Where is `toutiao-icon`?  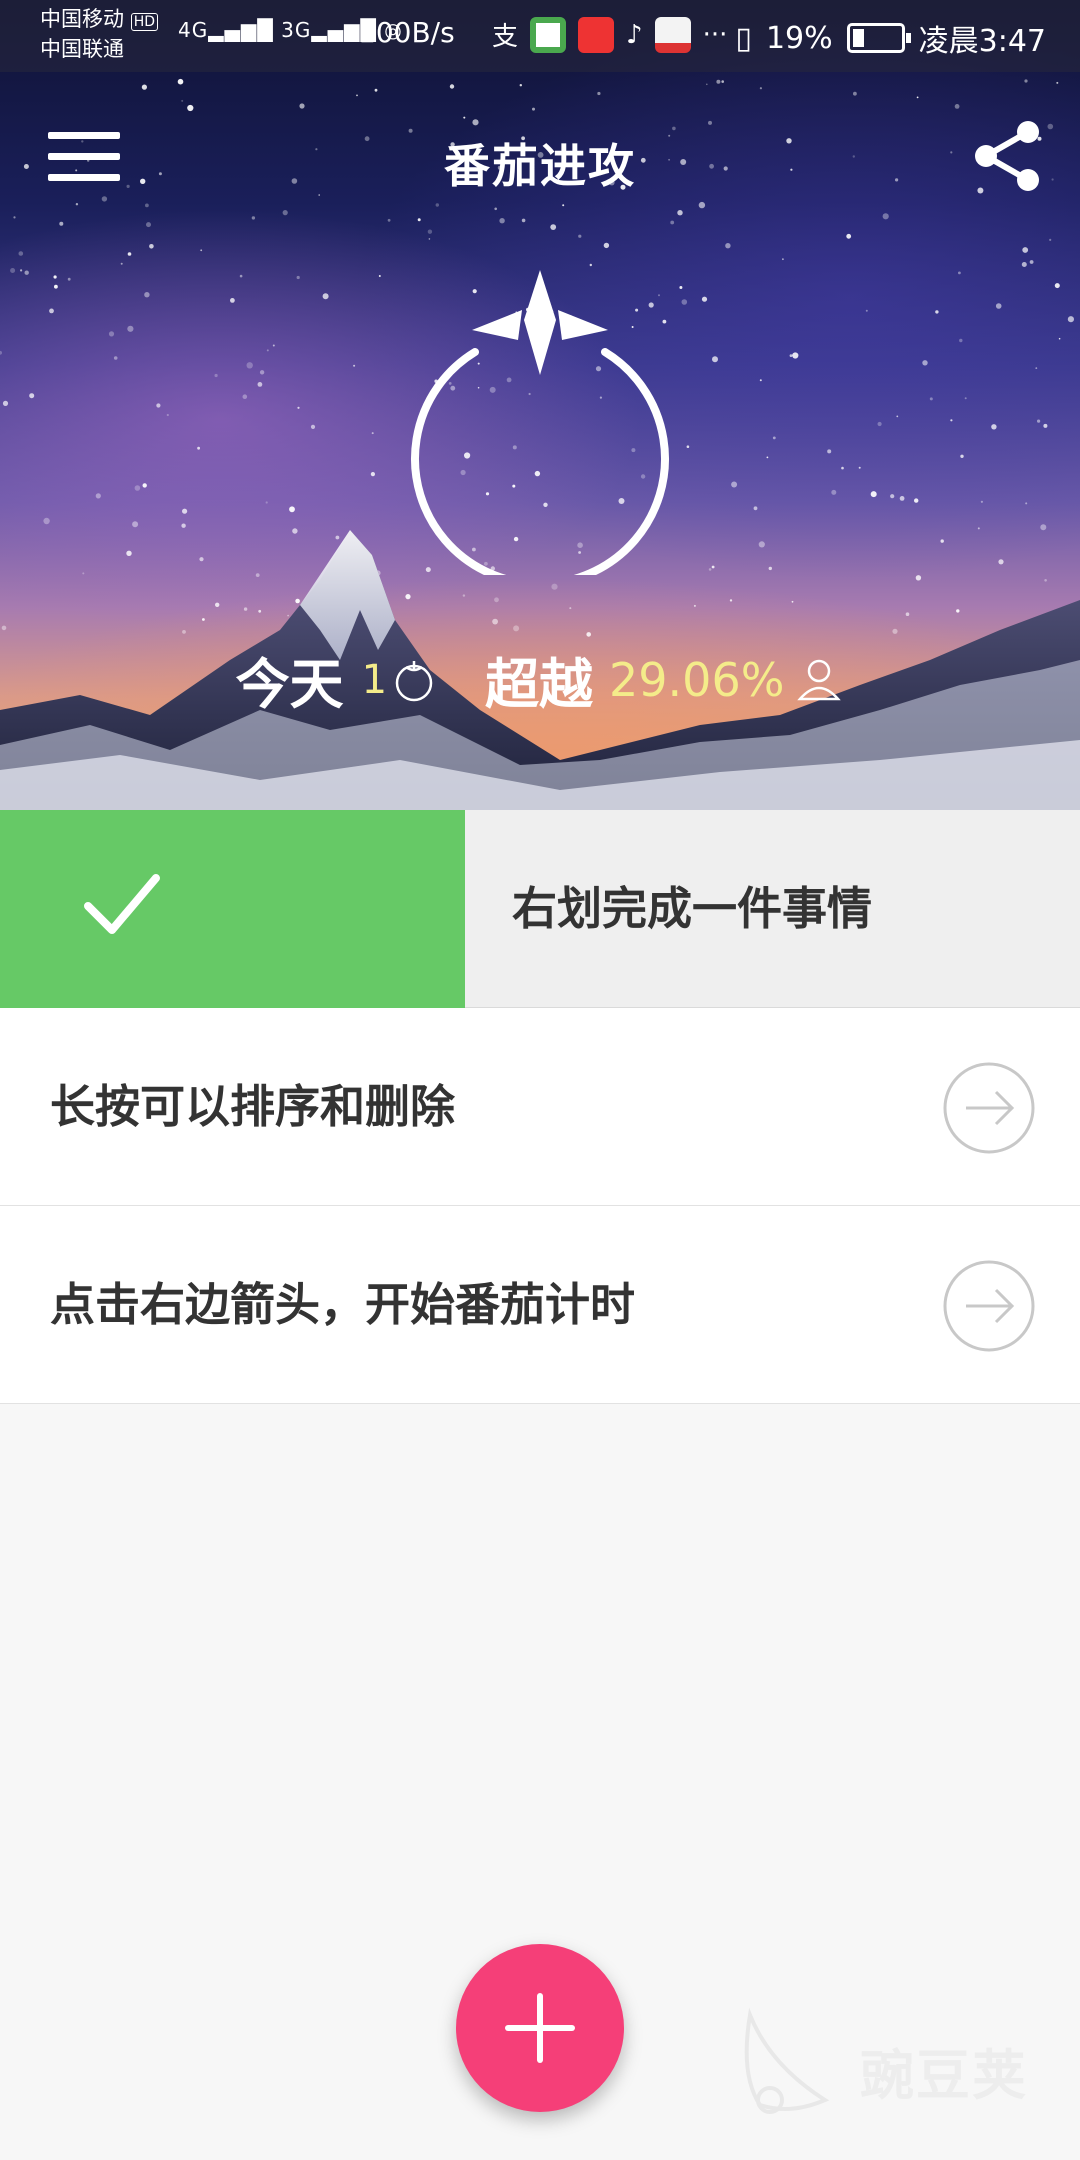
toutiao-icon is located at coordinates (596, 34).